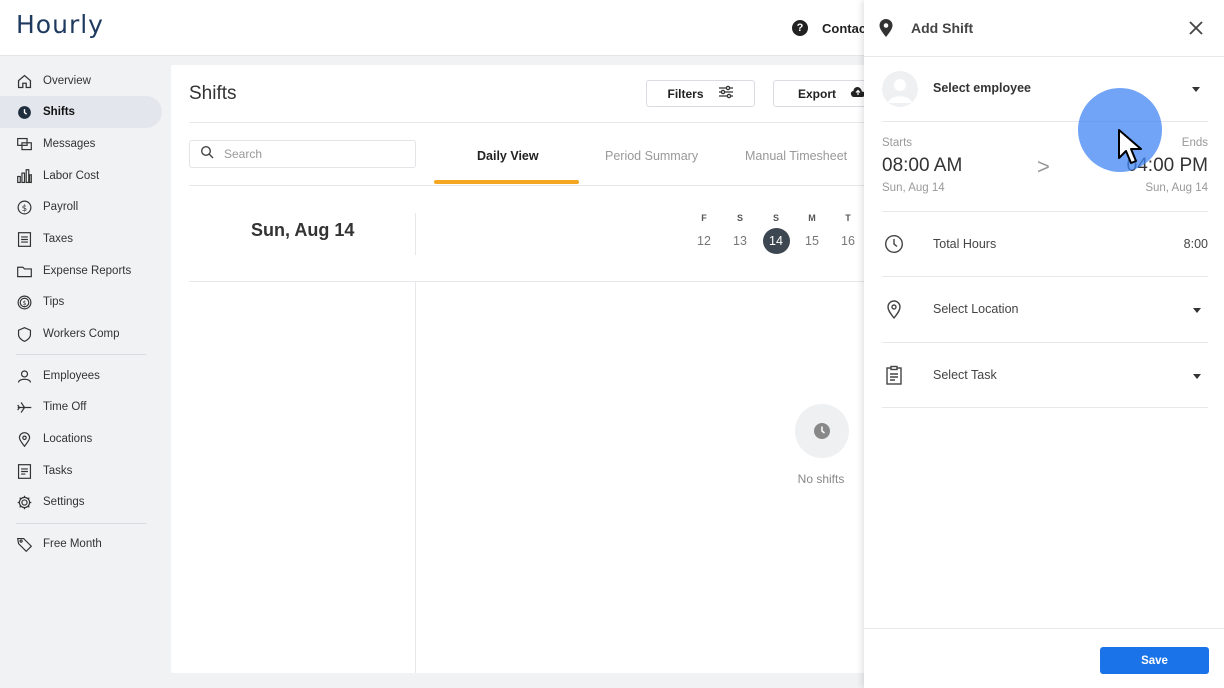 Image resolution: width=1224 pixels, height=688 pixels. I want to click on sidebar-item-label: Time Off, so click(65, 407).